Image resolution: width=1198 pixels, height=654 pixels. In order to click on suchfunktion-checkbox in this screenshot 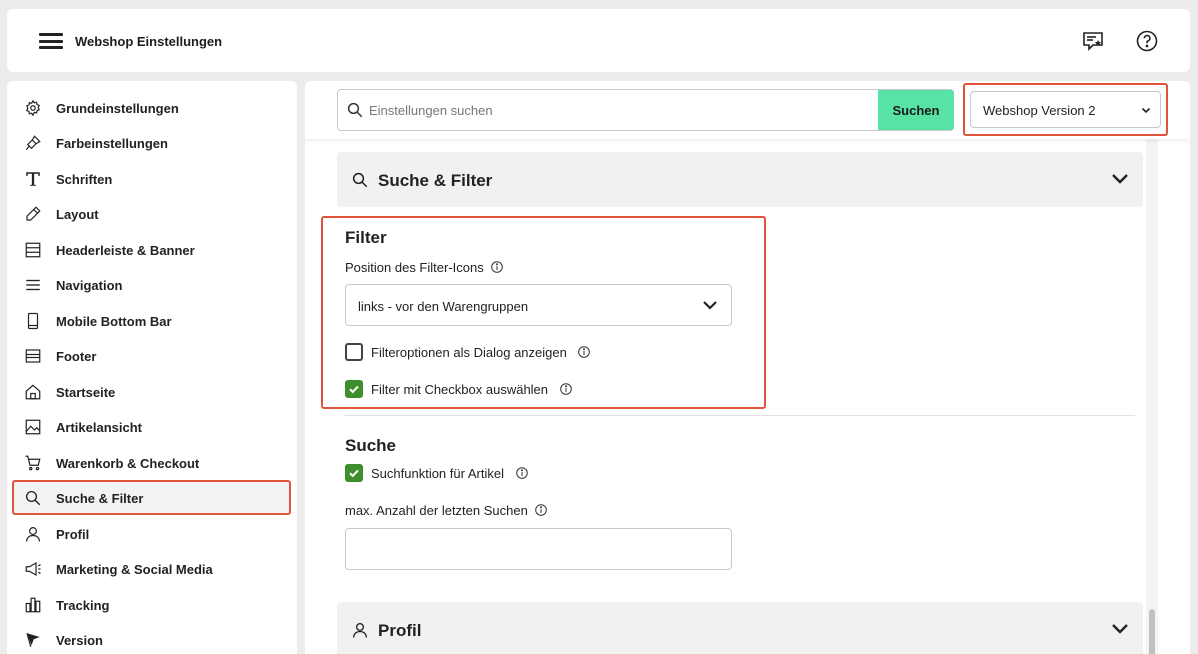, I will do `click(354, 473)`.